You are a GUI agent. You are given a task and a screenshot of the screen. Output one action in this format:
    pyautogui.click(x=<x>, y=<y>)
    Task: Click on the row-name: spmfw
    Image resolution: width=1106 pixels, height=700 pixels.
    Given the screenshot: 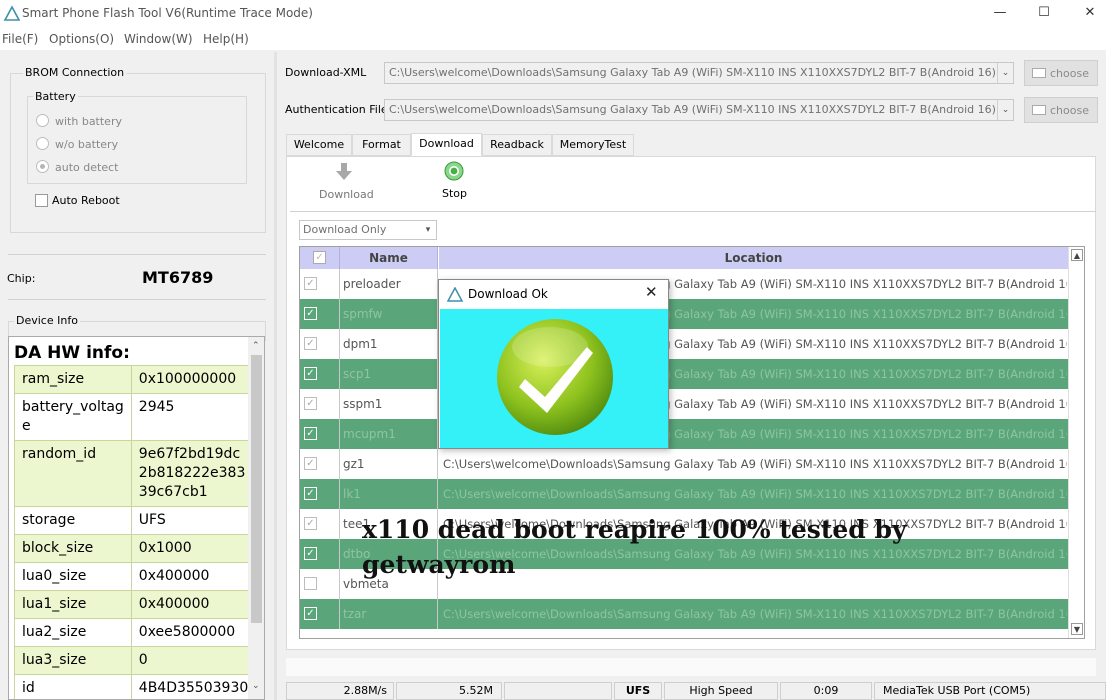 What is the action you would take?
    pyautogui.click(x=389, y=314)
    